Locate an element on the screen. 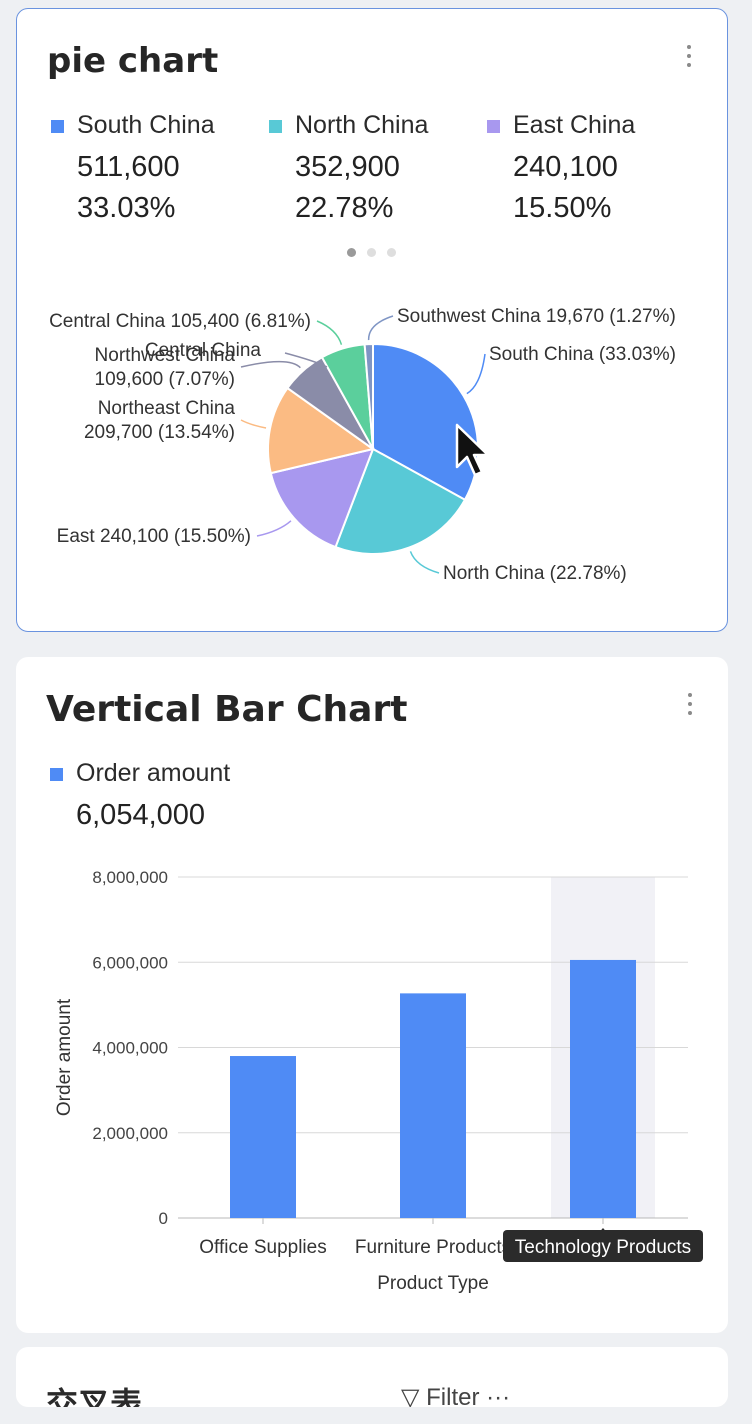  tooltip-text: Technology Products is located at coordinates (603, 1247).